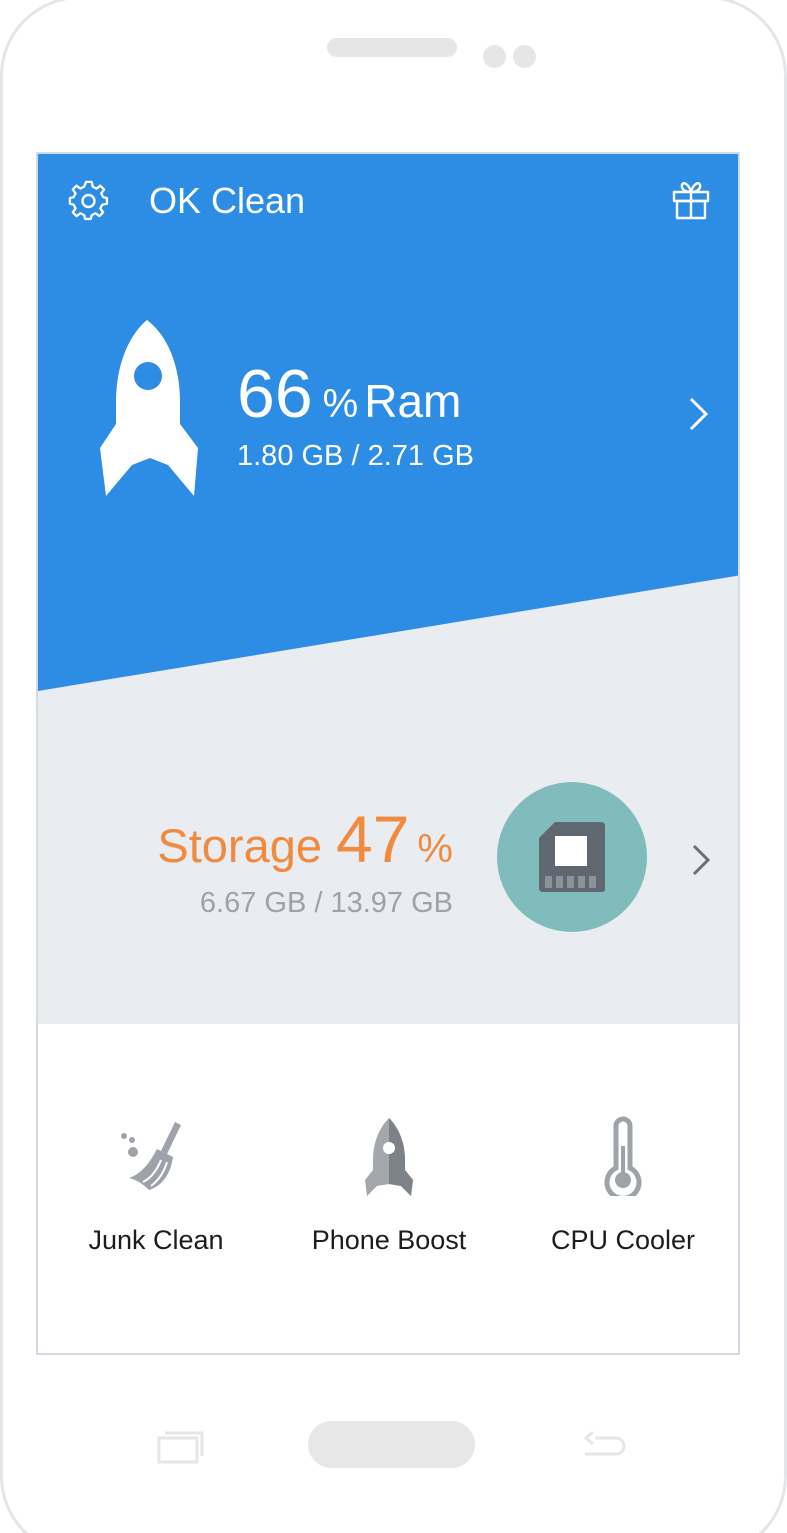 The image size is (787, 1533). I want to click on sd-card-badge, so click(572, 857).